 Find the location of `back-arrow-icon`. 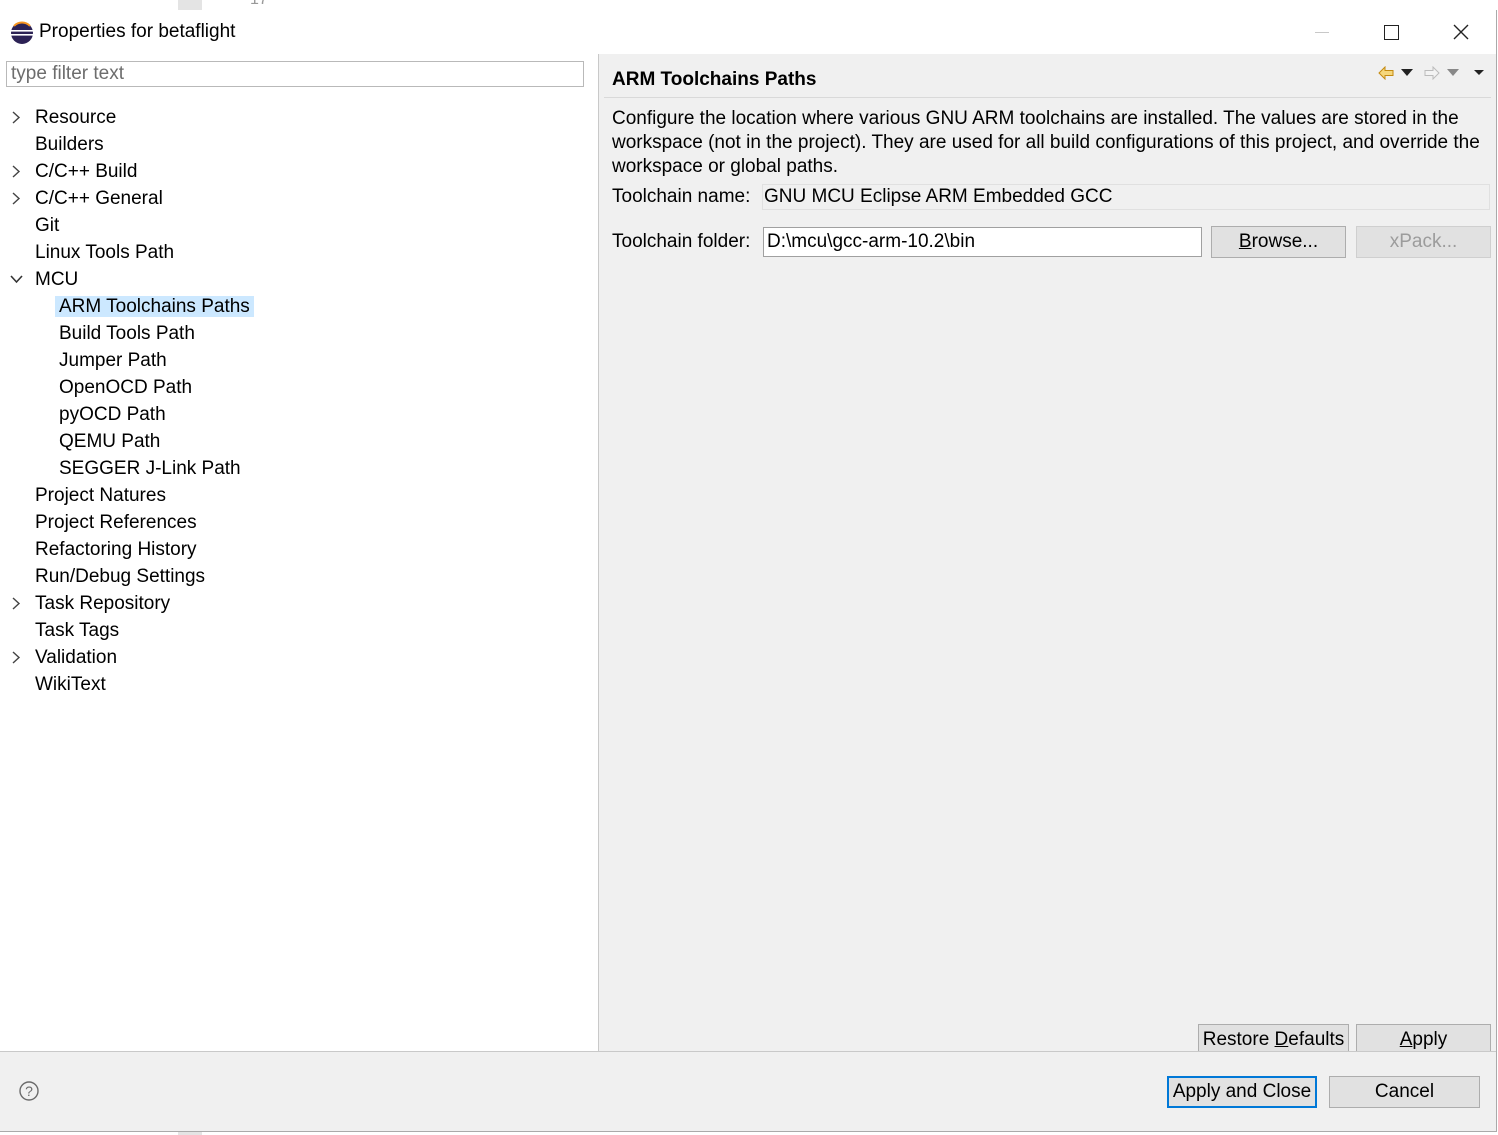

back-arrow-icon is located at coordinates (1386, 73).